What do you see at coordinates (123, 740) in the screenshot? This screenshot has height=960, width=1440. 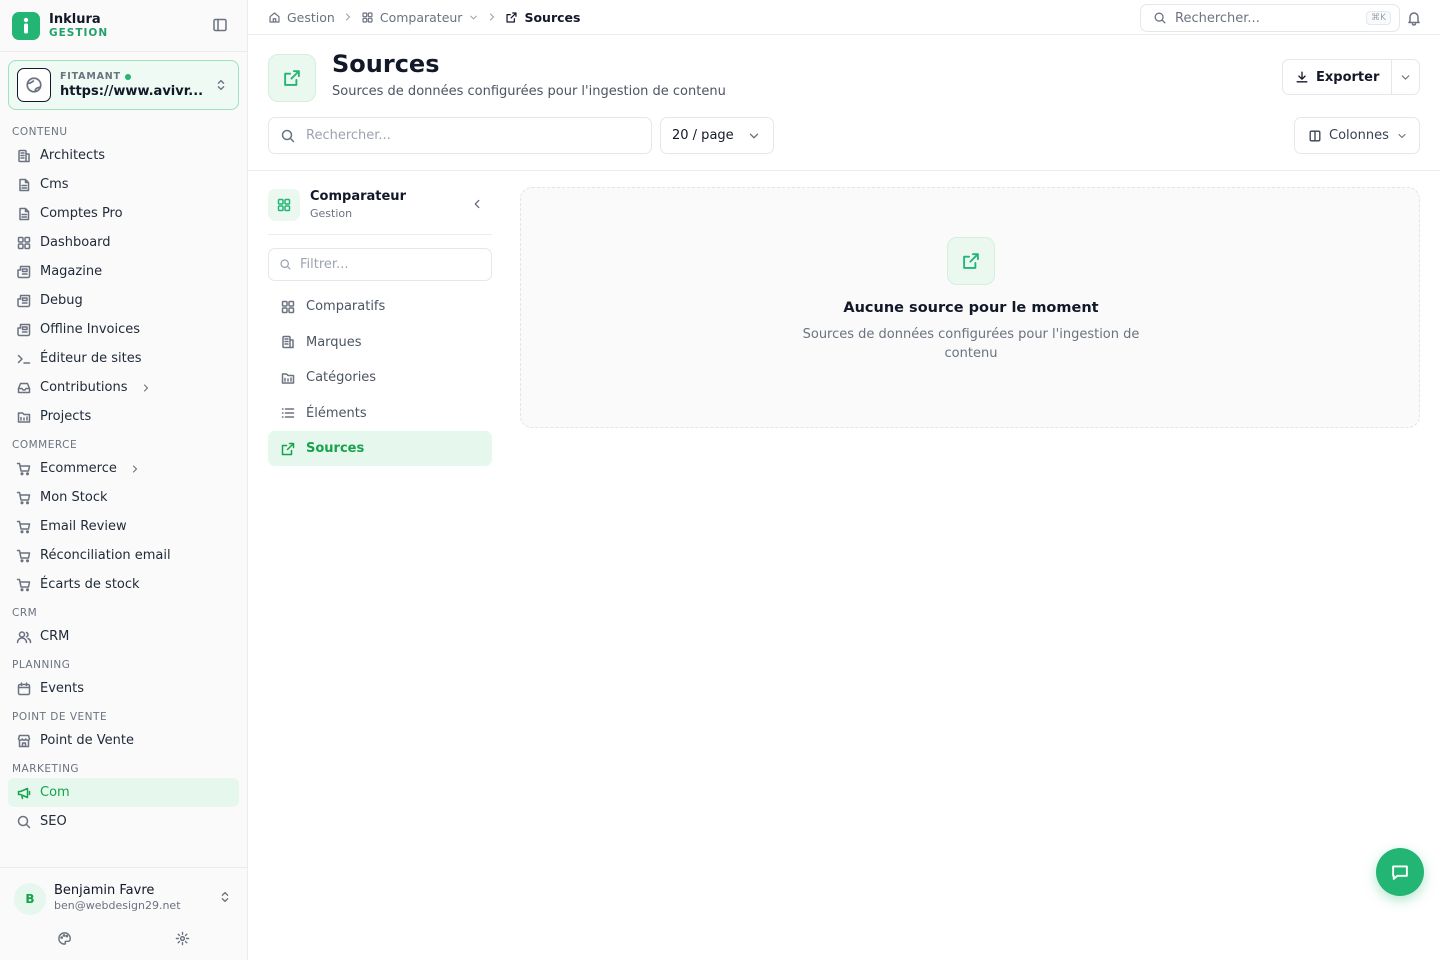 I see `sidebar-item-point-de-vente: Point de Vente` at bounding box center [123, 740].